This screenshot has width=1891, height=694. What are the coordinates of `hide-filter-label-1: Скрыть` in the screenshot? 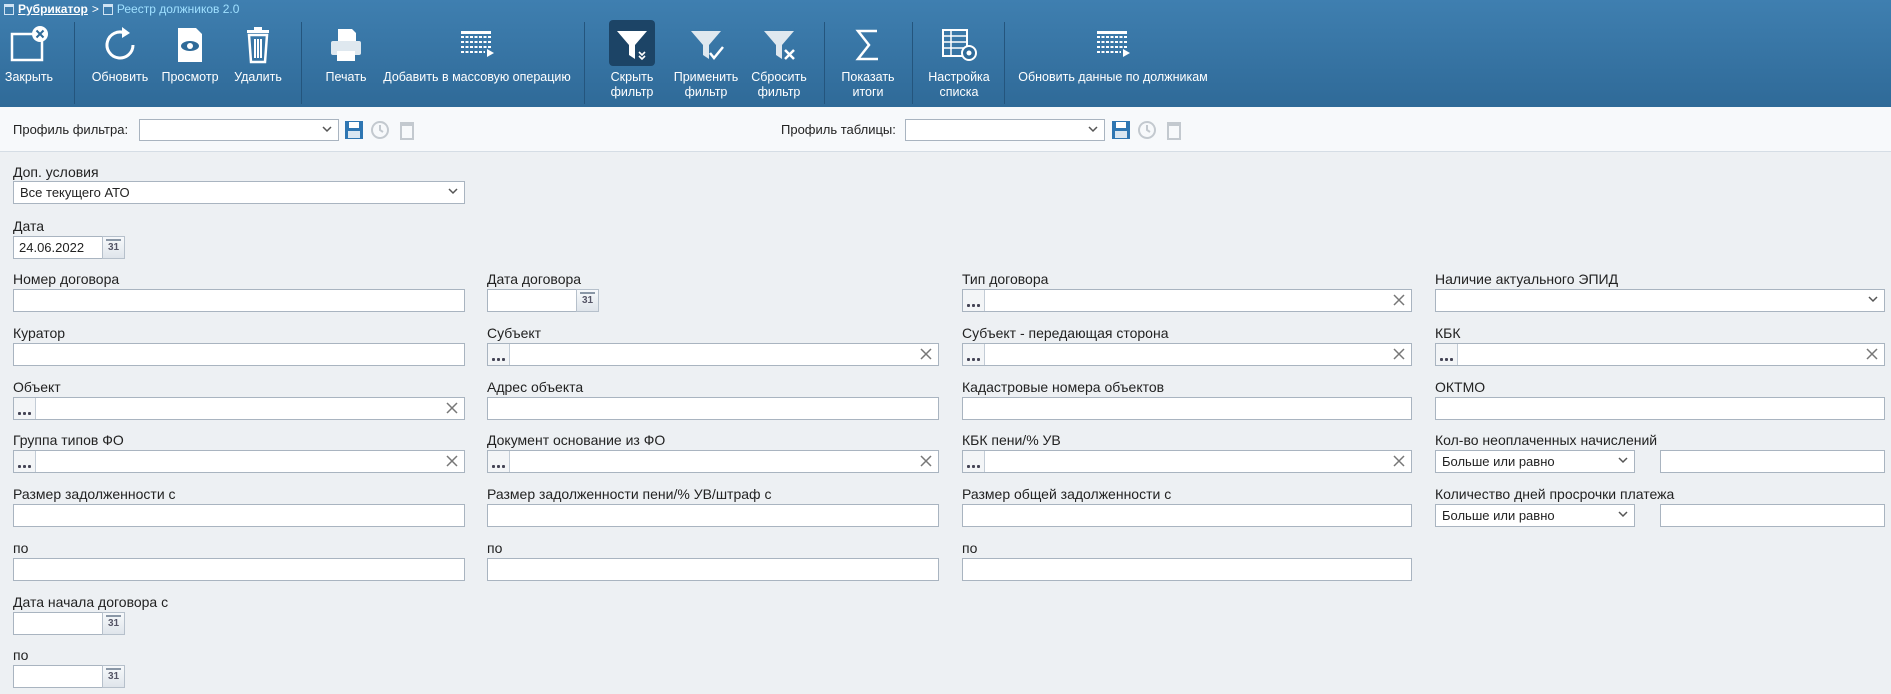 It's located at (632, 77).